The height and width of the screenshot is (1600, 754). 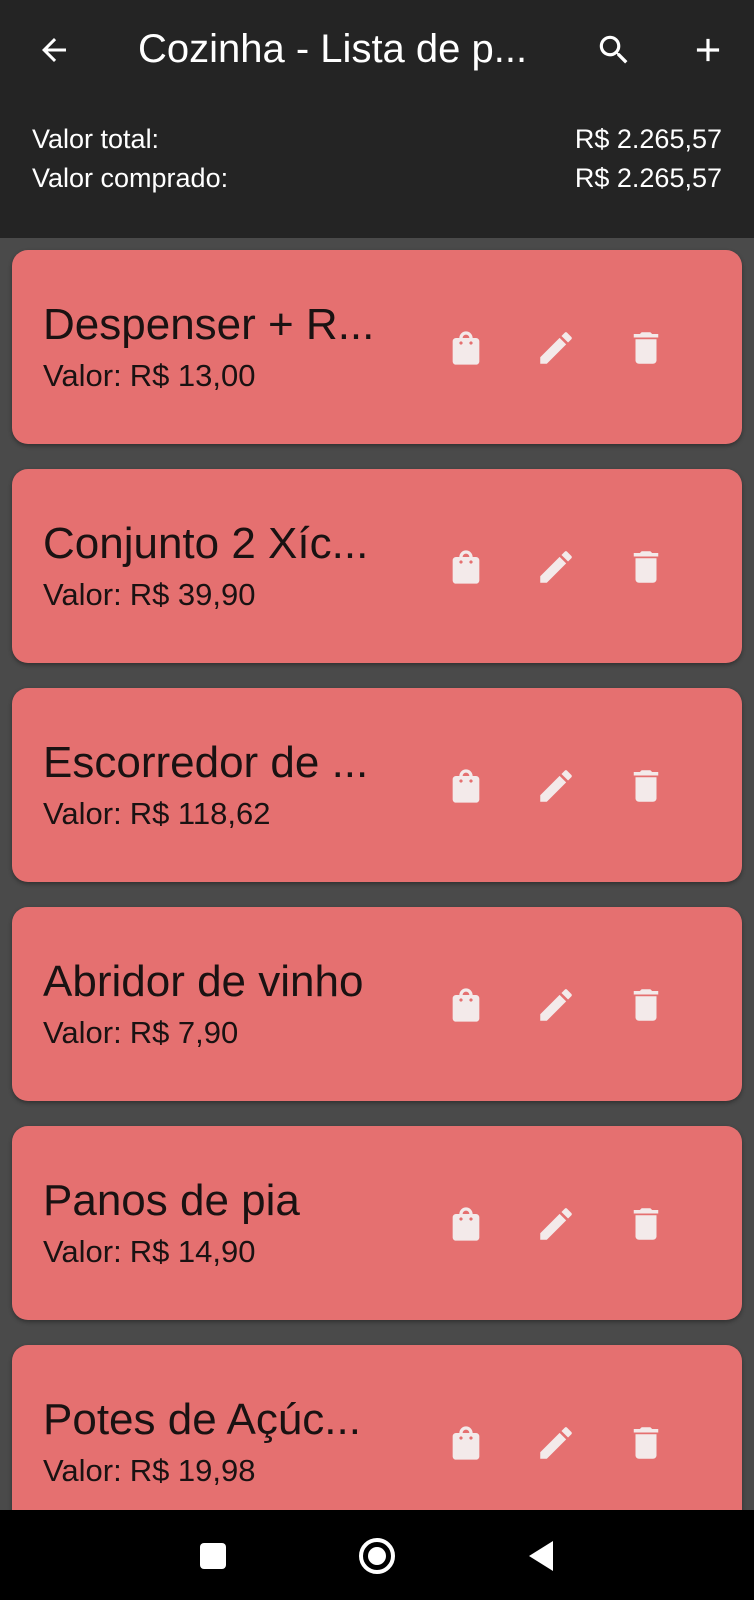 I want to click on price-value: R$ 14,90, so click(x=192, y=1251).